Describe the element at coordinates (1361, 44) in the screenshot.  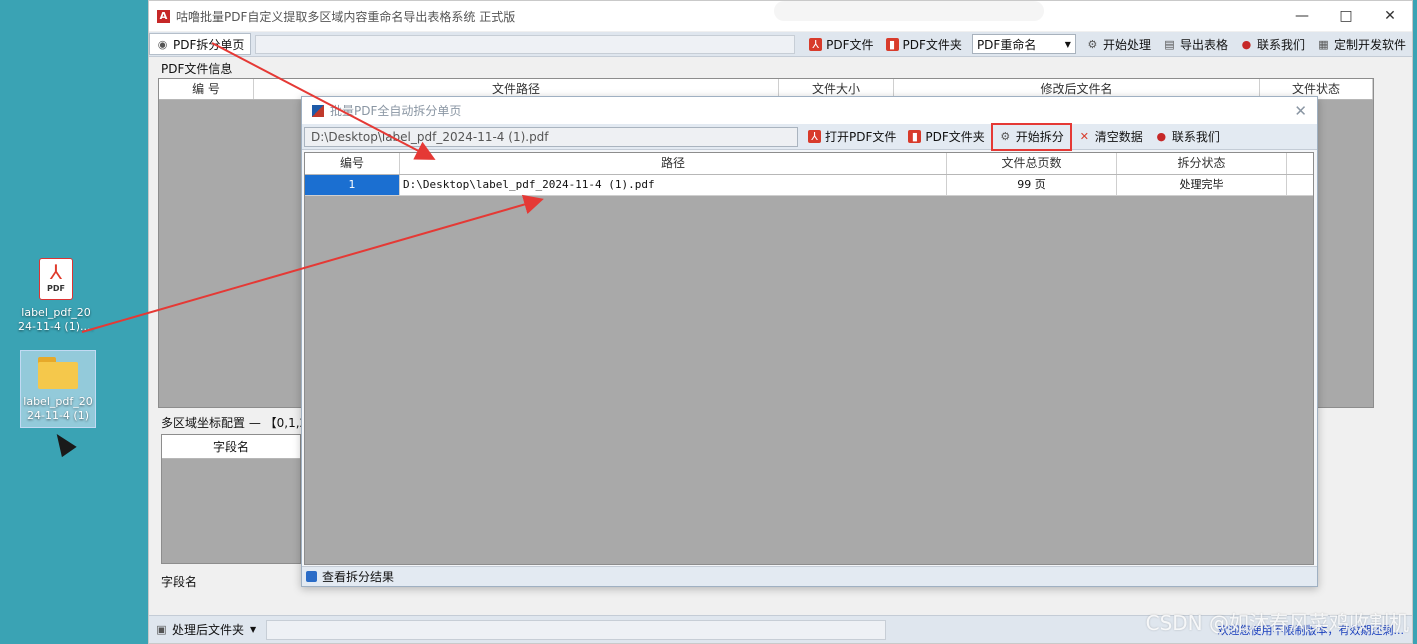
I see `custom-dev-button: ▦ 定制开发软件` at that location.